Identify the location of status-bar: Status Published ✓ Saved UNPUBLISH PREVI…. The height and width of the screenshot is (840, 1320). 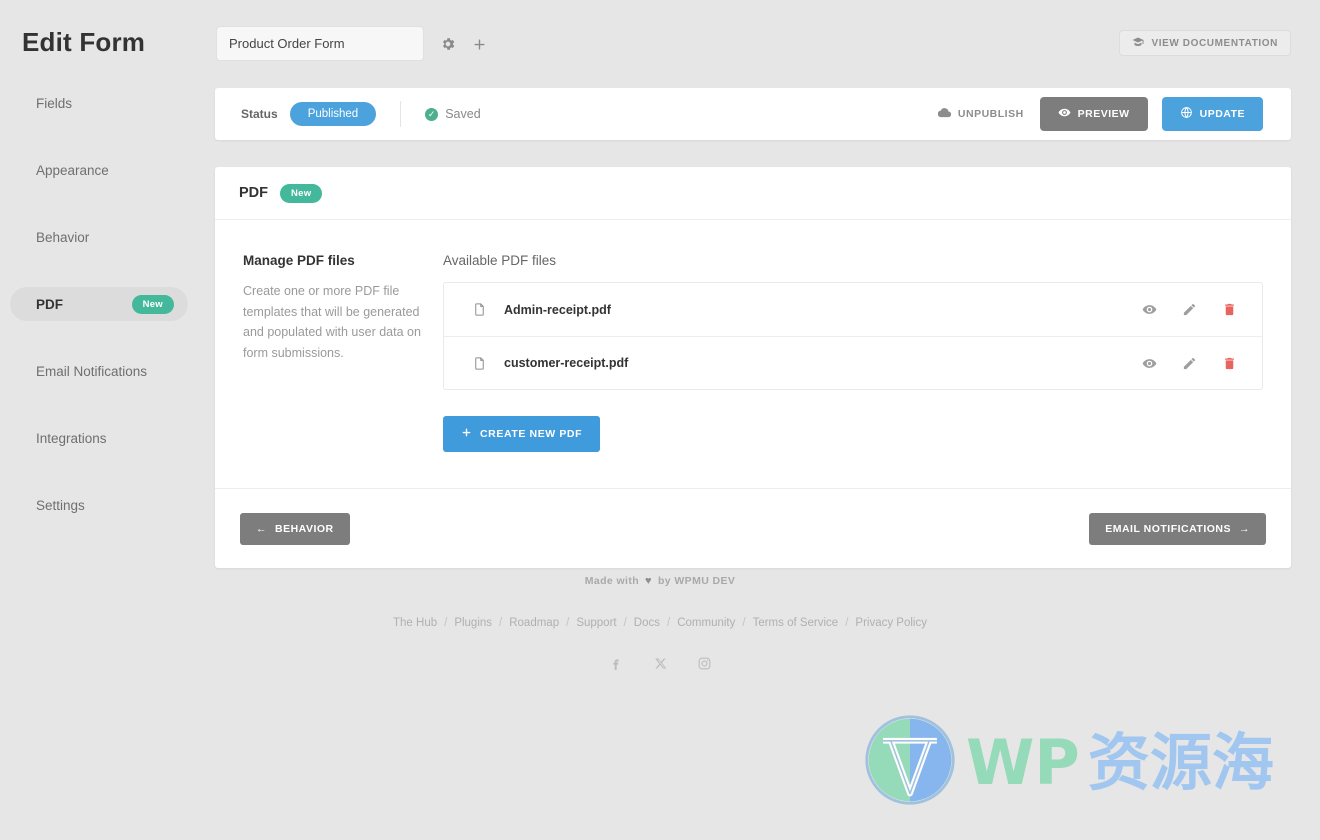
(753, 114).